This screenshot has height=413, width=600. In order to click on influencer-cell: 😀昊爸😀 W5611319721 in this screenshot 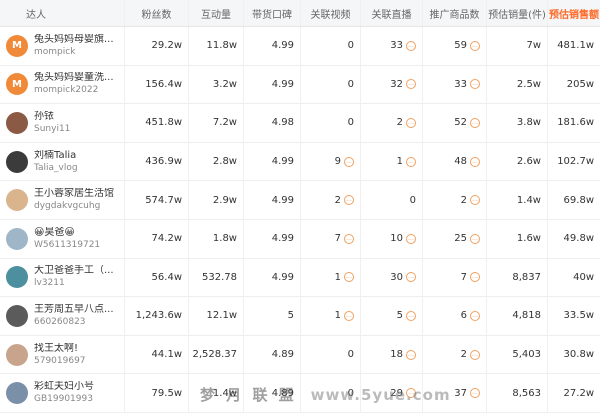, I will do `click(62, 238)`.